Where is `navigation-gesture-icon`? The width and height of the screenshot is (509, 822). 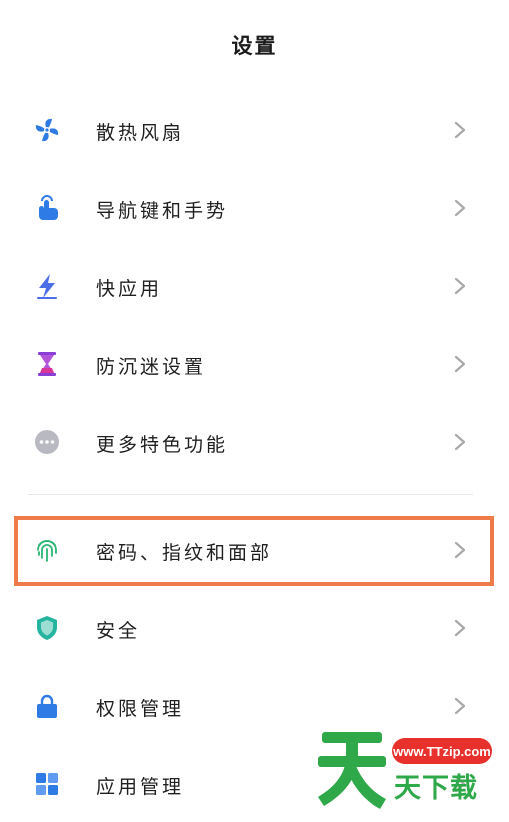 navigation-gesture-icon is located at coordinates (47, 208).